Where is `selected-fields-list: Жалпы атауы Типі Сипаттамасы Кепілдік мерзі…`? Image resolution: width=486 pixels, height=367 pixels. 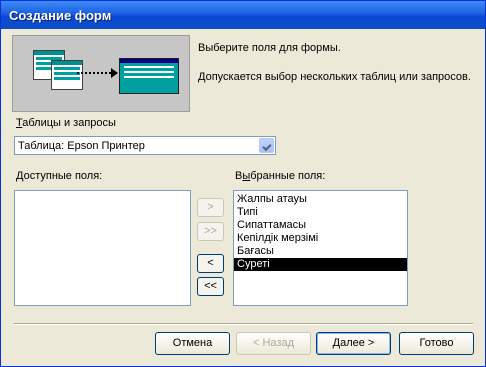 selected-fields-list: Жалпы атауы Типі Сипаттамасы Кепілдік мерзі… is located at coordinates (320, 248).